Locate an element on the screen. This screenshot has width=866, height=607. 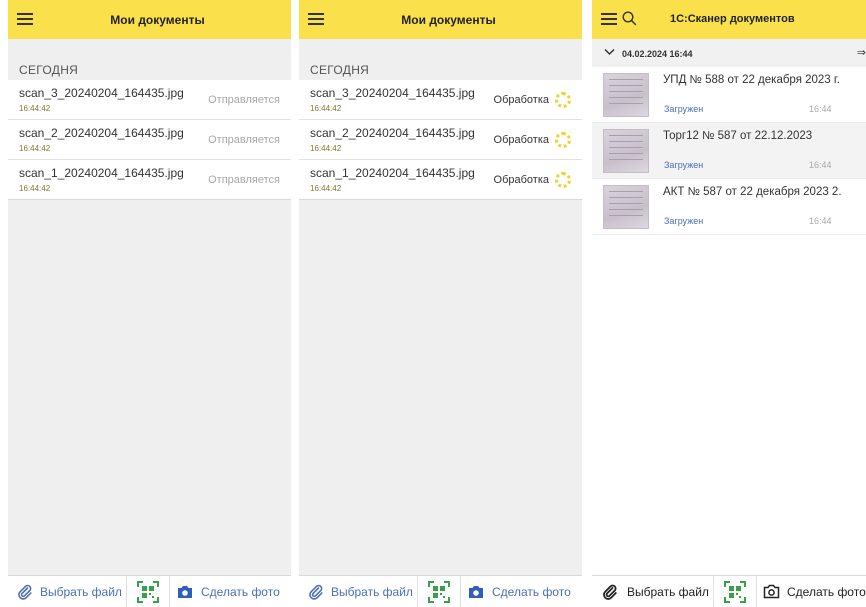
export-icon: ⇒ is located at coordinates (861, 52).